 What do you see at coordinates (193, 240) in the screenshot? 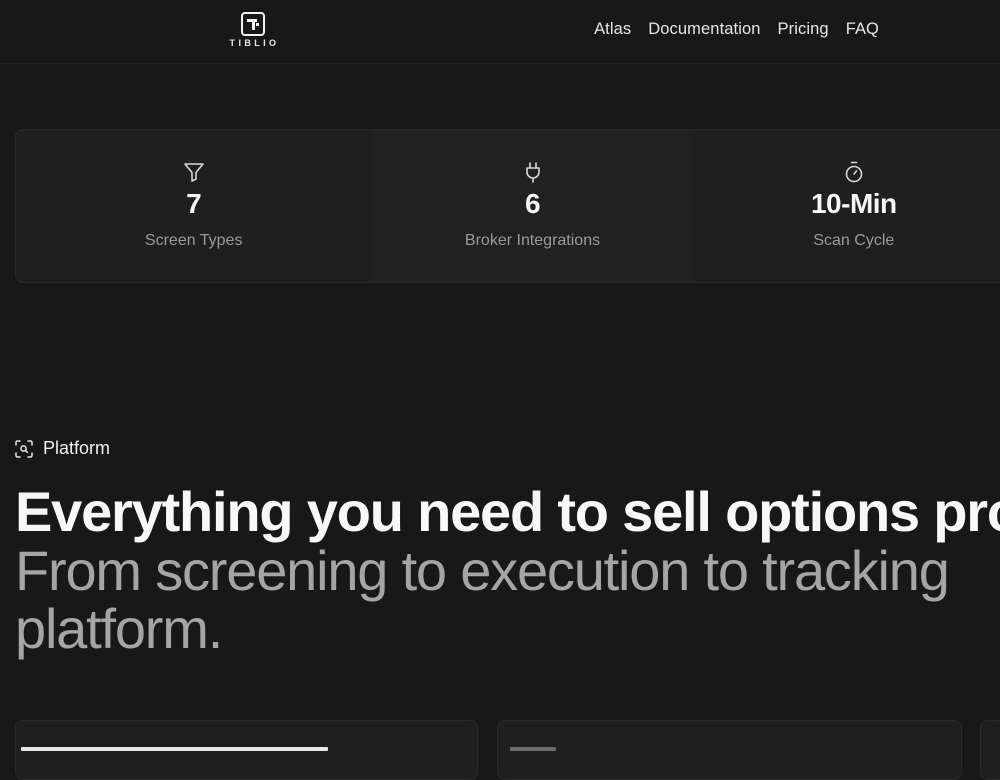
I see `stat-label: Screen Types` at bounding box center [193, 240].